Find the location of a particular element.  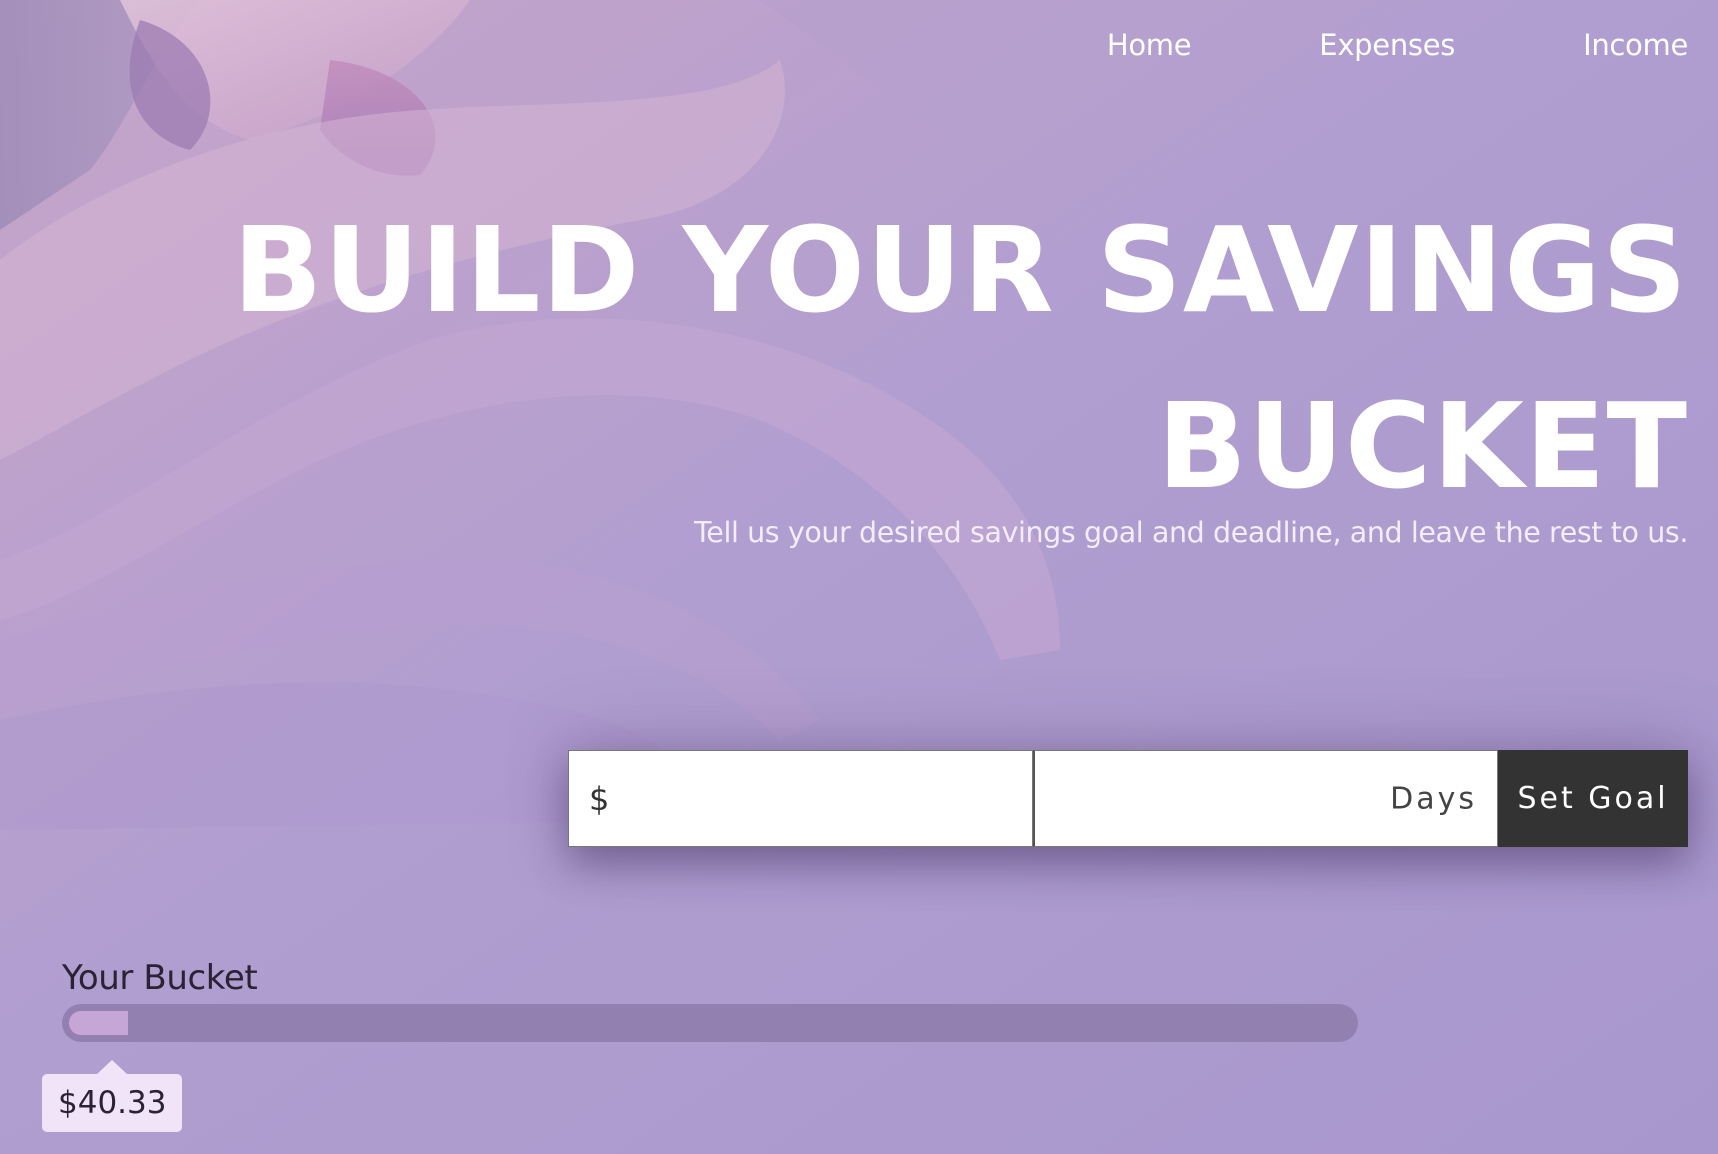

days-suffix: Days is located at coordinates (1433, 798).